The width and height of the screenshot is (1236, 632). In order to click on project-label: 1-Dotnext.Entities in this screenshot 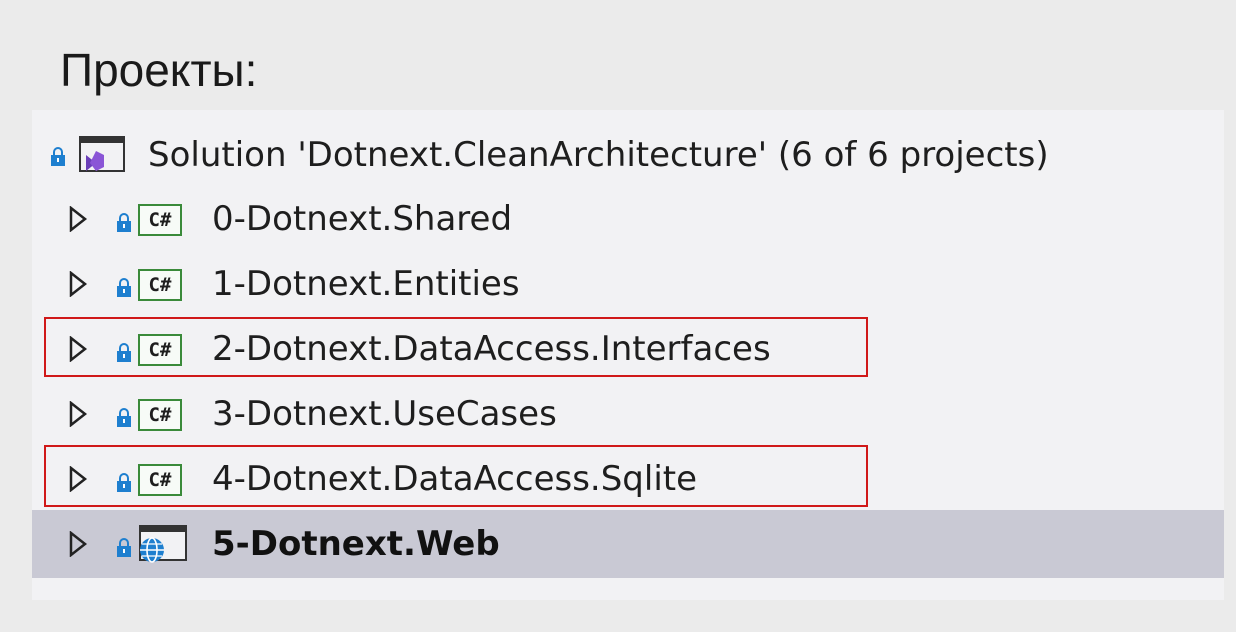, I will do `click(366, 284)`.